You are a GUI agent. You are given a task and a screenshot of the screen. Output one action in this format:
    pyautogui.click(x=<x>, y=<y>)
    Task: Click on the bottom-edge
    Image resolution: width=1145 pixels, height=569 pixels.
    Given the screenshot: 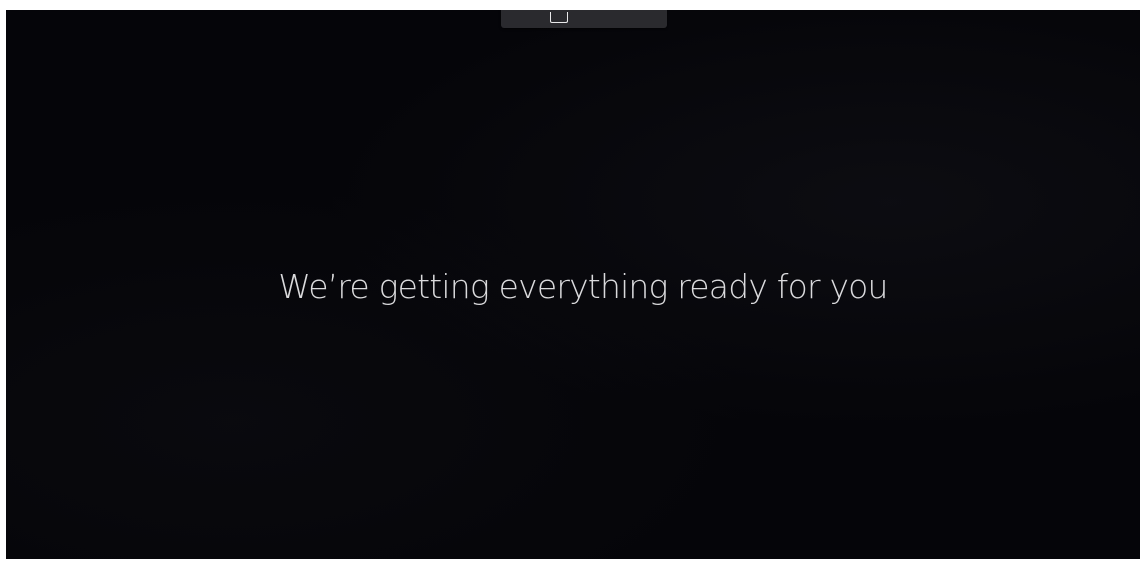 What is the action you would take?
    pyautogui.click(x=572, y=564)
    